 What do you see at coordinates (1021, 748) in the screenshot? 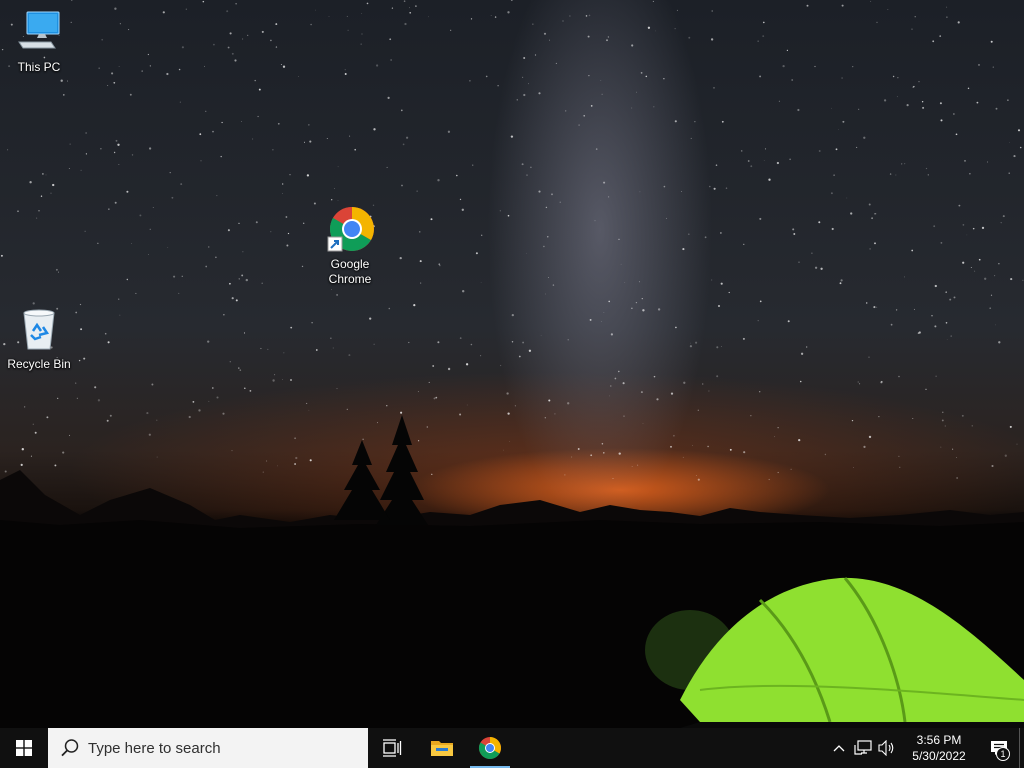
I see `show-desktop-button` at bounding box center [1021, 748].